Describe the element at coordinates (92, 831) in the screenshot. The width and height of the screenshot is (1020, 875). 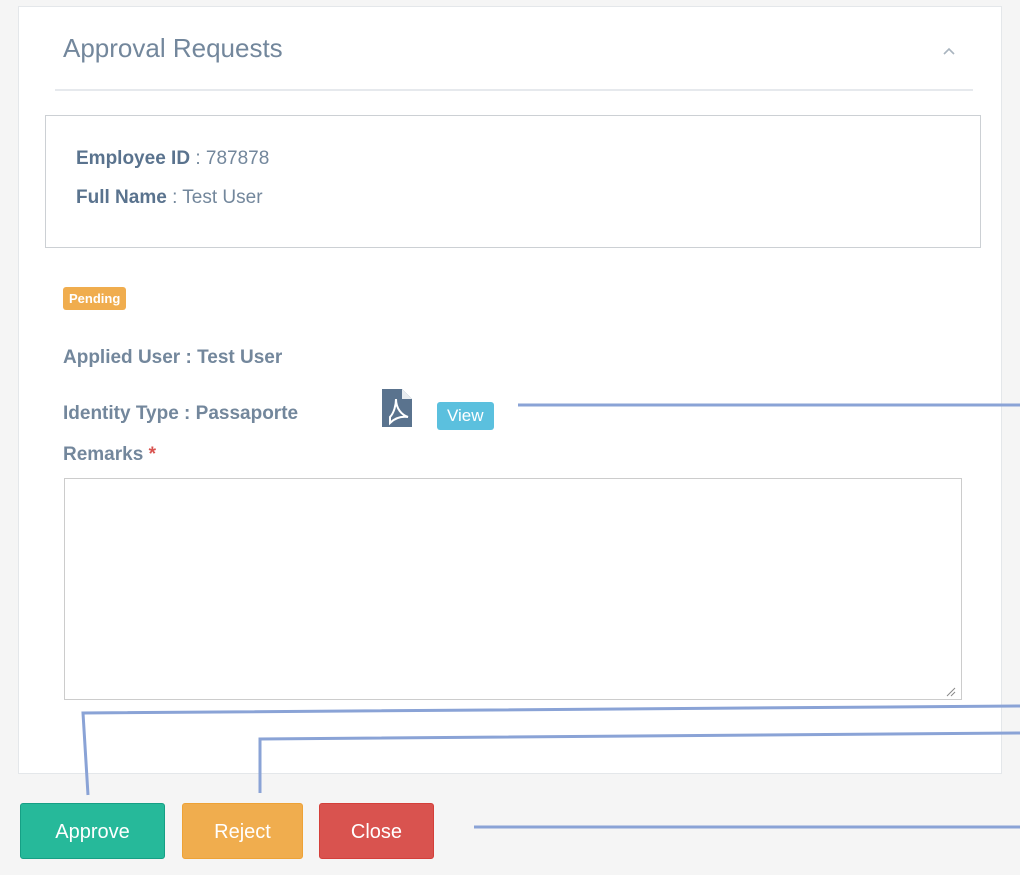
I see `approve-button: Approve` at that location.